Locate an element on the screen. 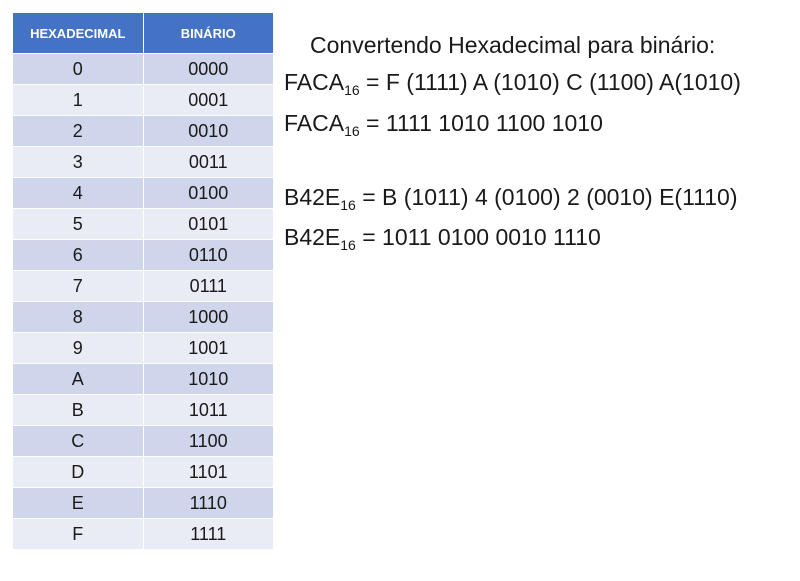 Image resolution: width=800 pixels, height=581 pixels. table-row: 6 0110 is located at coordinates (143, 255).